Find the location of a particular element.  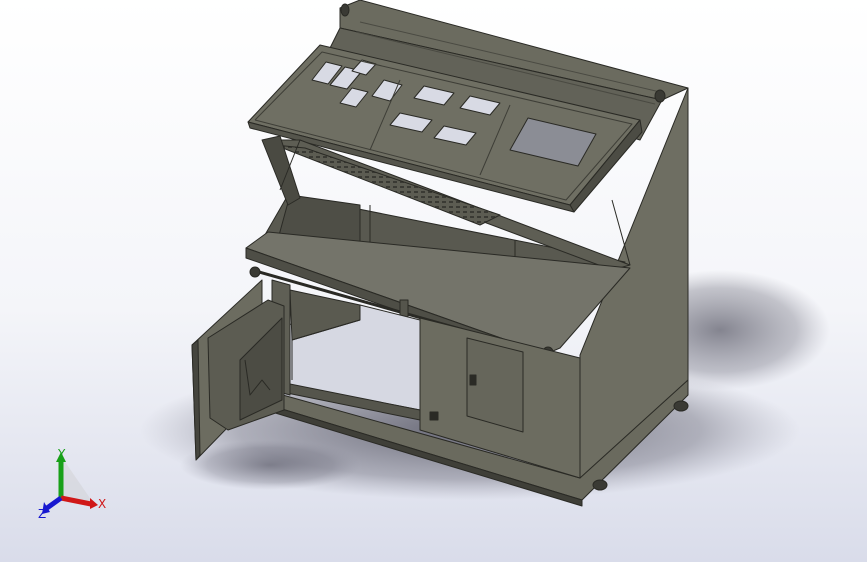

x-axis-label: X is located at coordinates (102, 504).